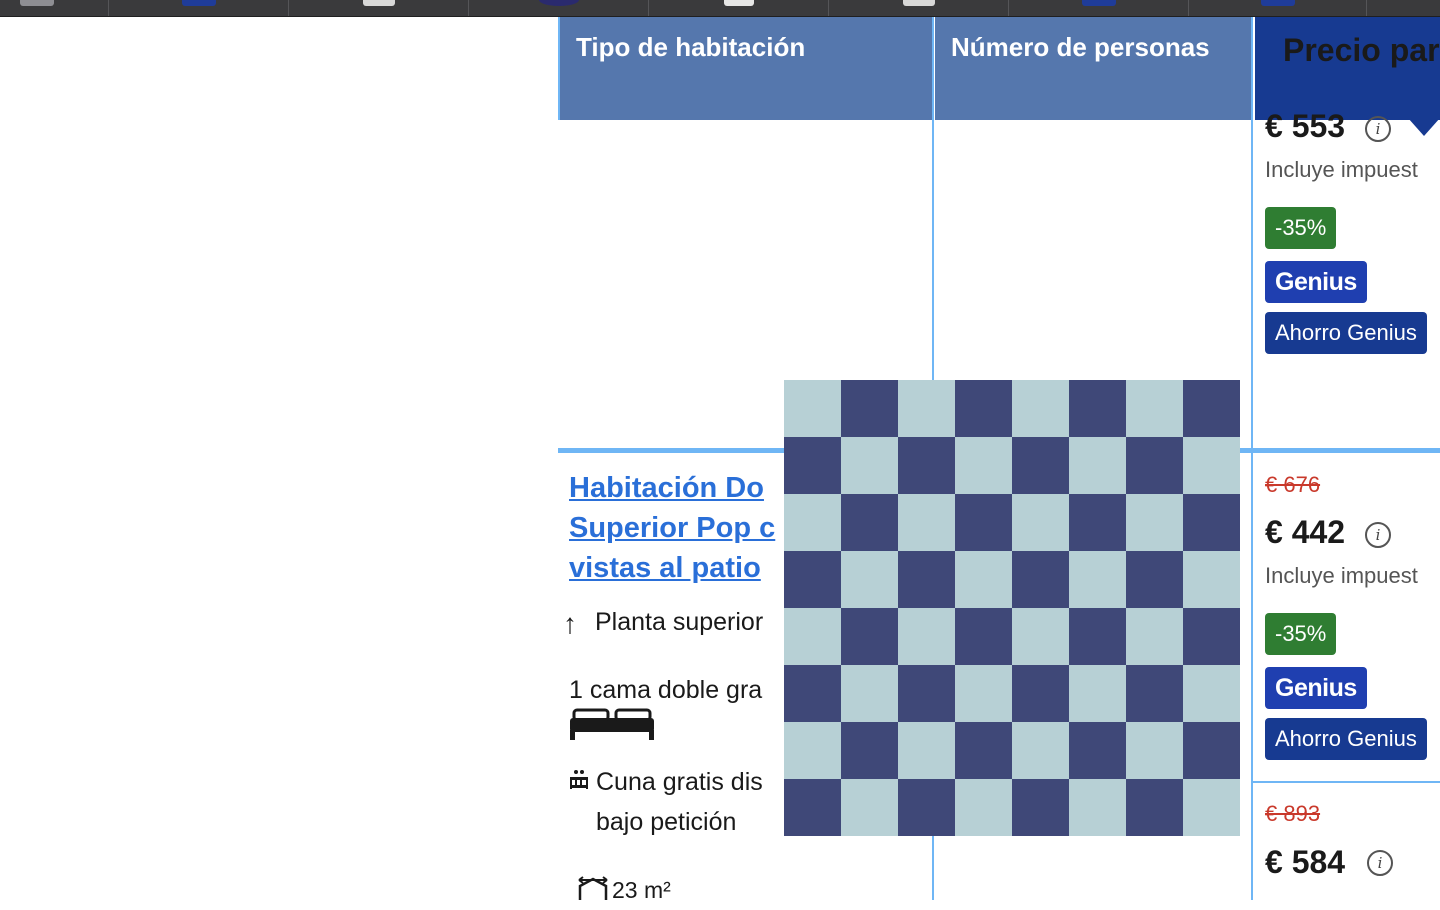 Image resolution: width=1440 pixels, height=910 pixels. I want to click on room-crib: Cuna gratis dis, so click(679, 782).